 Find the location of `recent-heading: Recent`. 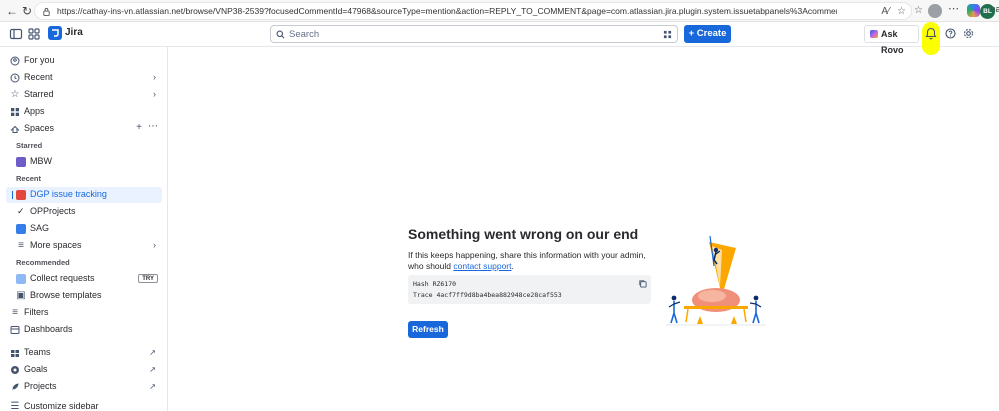

recent-heading: Recent is located at coordinates (29, 178).